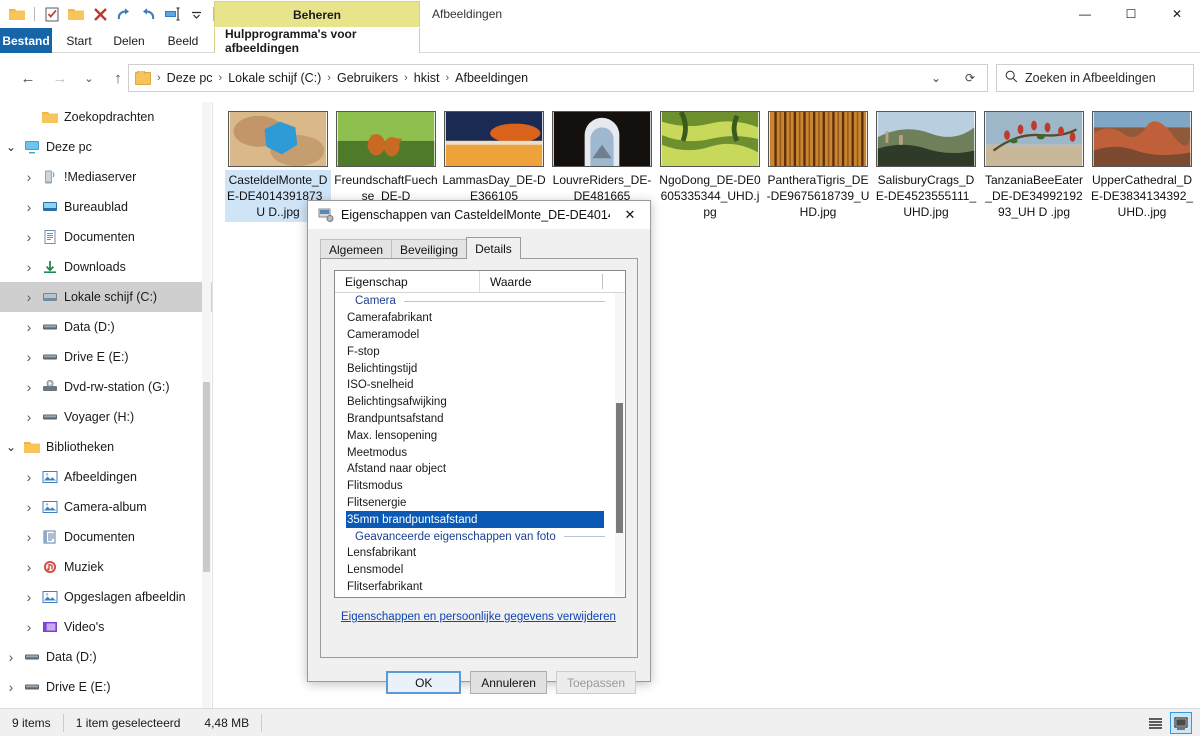 The height and width of the screenshot is (736, 1200). I want to click on dialog-close-button: ✕, so click(630, 215).